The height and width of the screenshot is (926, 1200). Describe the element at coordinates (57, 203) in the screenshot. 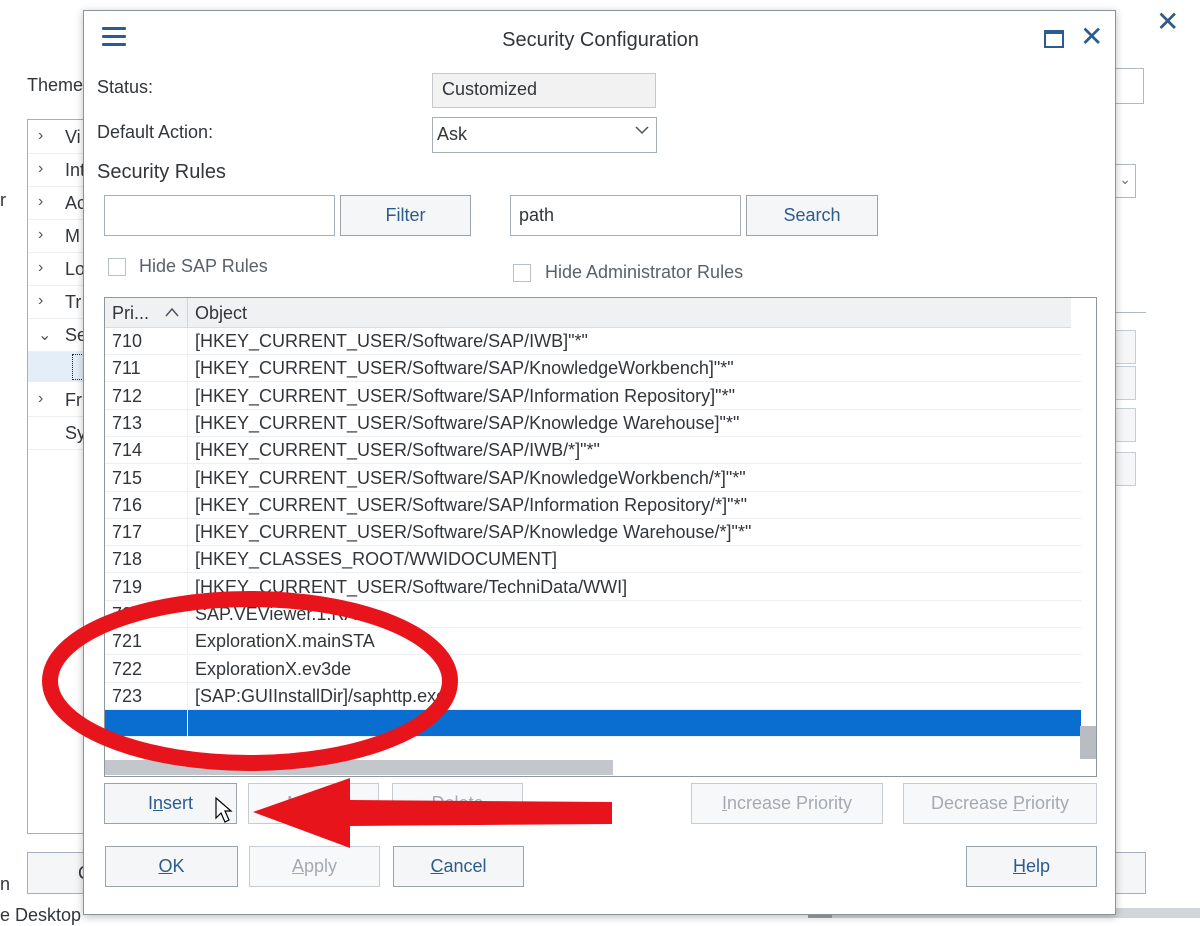

I see `background-tree-item: › Ac` at that location.